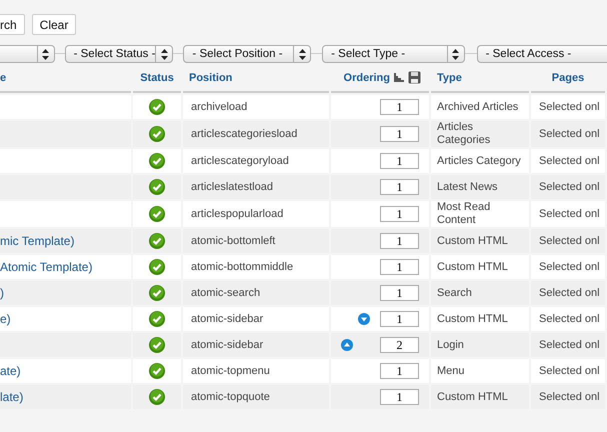  What do you see at coordinates (230, 397) in the screenshot?
I see `position-text: atomic-topquote` at bounding box center [230, 397].